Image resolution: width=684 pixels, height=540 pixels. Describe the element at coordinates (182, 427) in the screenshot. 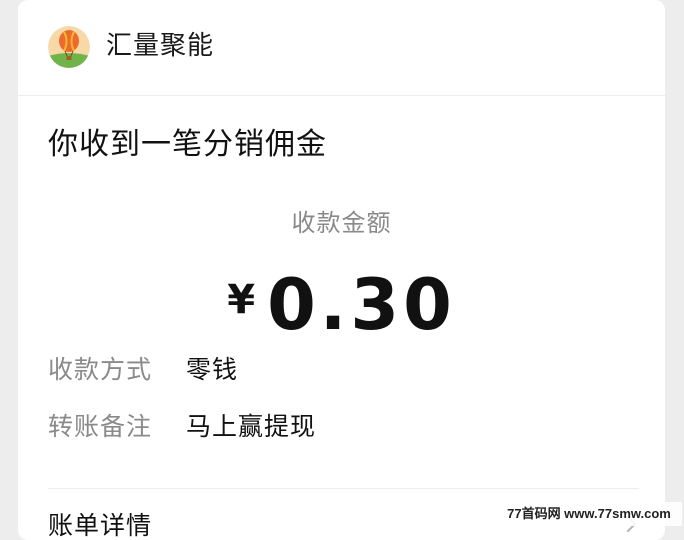

I see `detail-row-transfer-note: 转账备注 马上赢提现` at that location.